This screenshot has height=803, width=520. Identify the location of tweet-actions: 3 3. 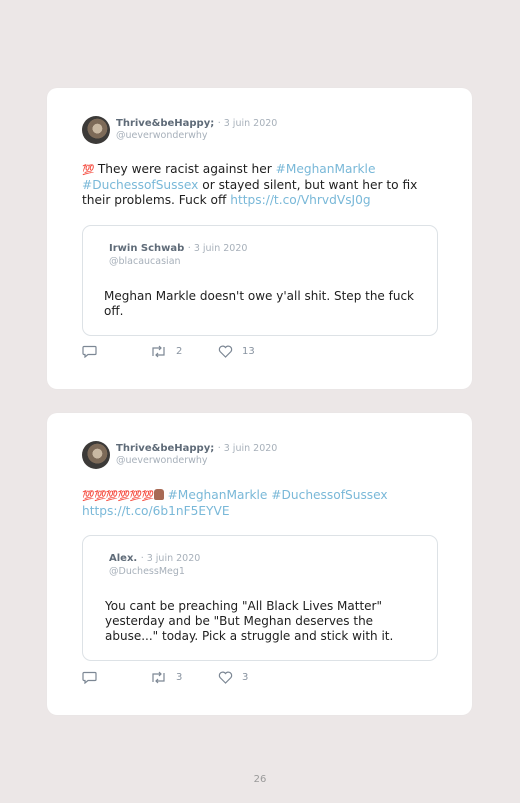
(182, 678).